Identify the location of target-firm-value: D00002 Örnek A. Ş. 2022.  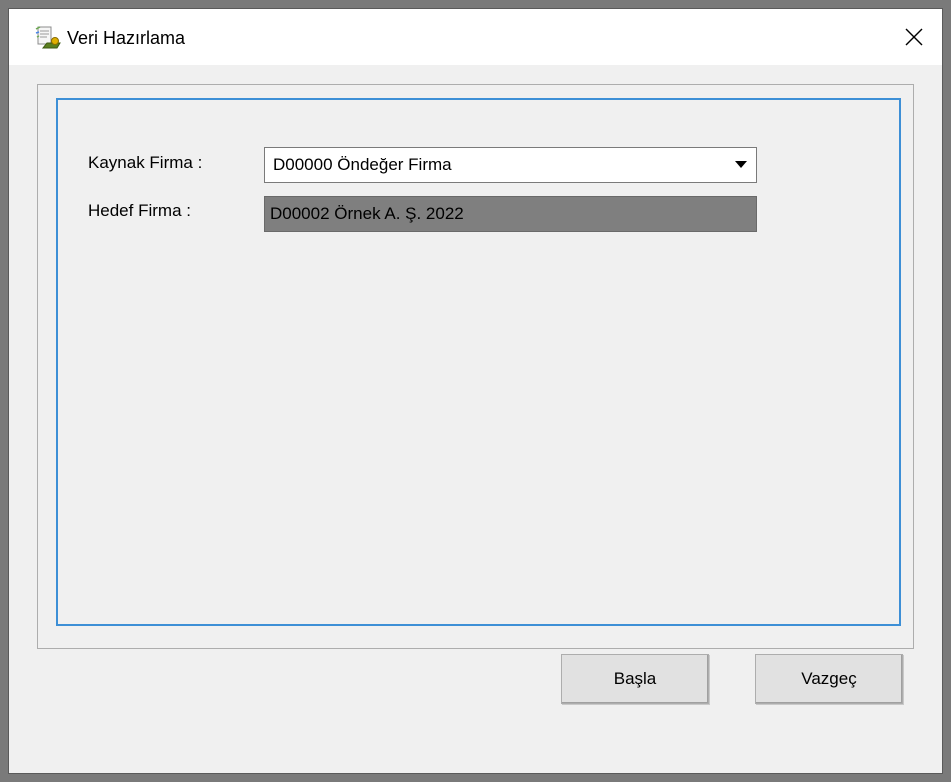
(367, 213).